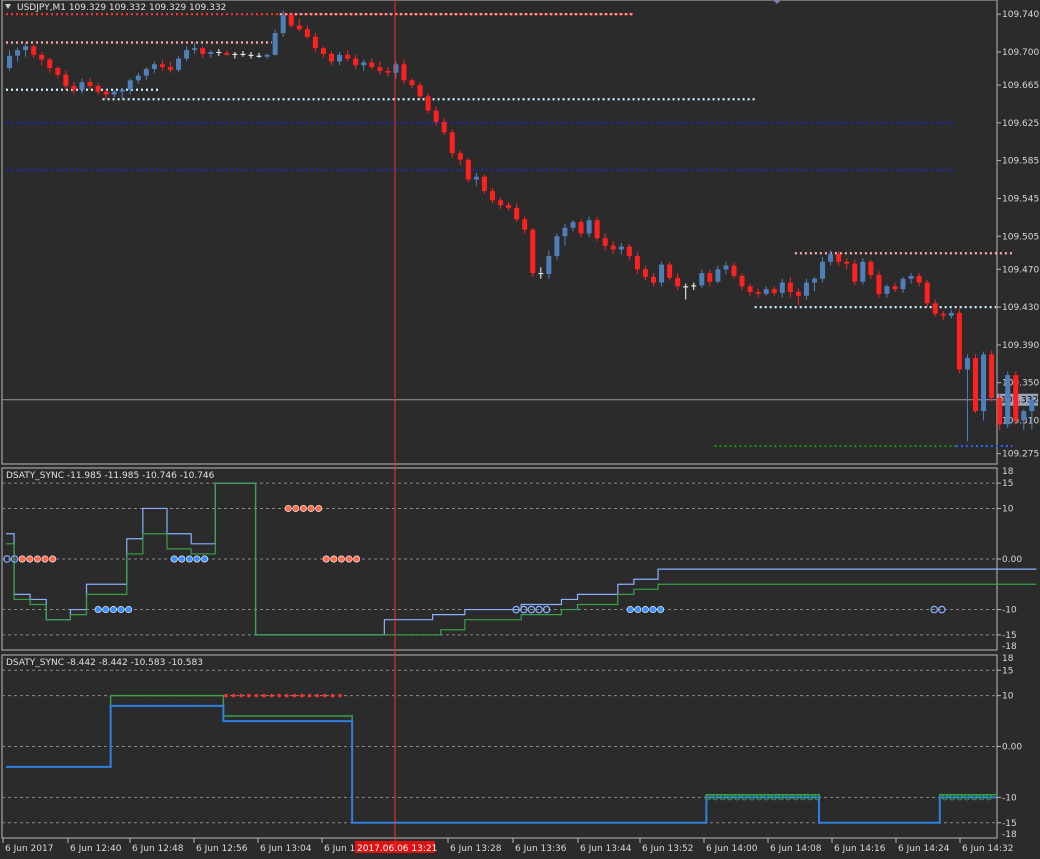 This screenshot has height=859, width=1040. What do you see at coordinates (8, 6) in the screenshot?
I see `chart-menu-arrow-icon` at bounding box center [8, 6].